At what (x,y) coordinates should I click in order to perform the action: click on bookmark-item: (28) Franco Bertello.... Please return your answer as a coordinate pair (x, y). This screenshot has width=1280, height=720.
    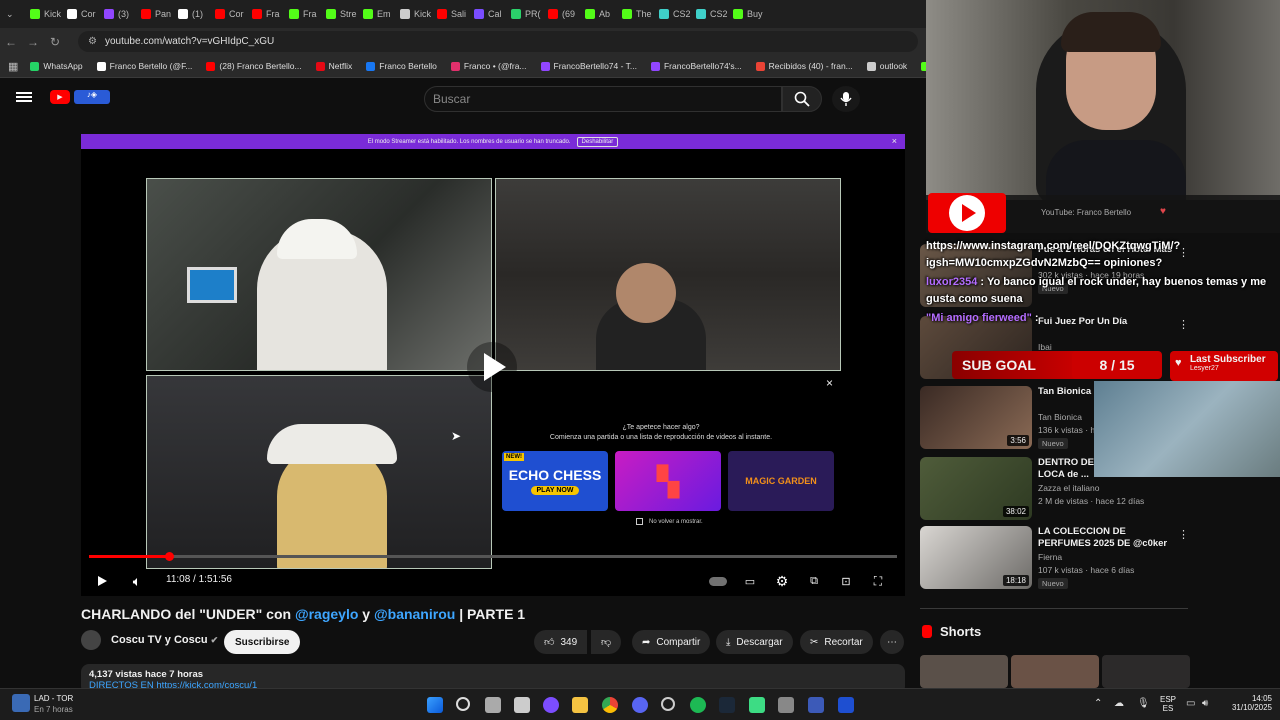
    Looking at the image, I should click on (254, 66).